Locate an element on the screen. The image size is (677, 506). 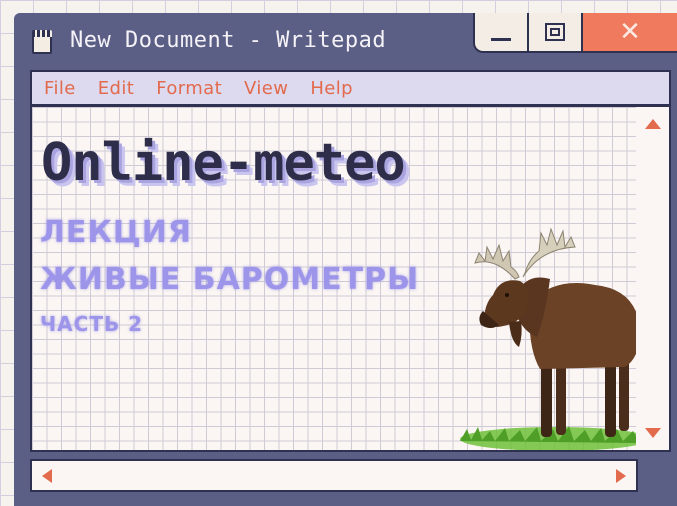
arrow-down-icon is located at coordinates (653, 433).